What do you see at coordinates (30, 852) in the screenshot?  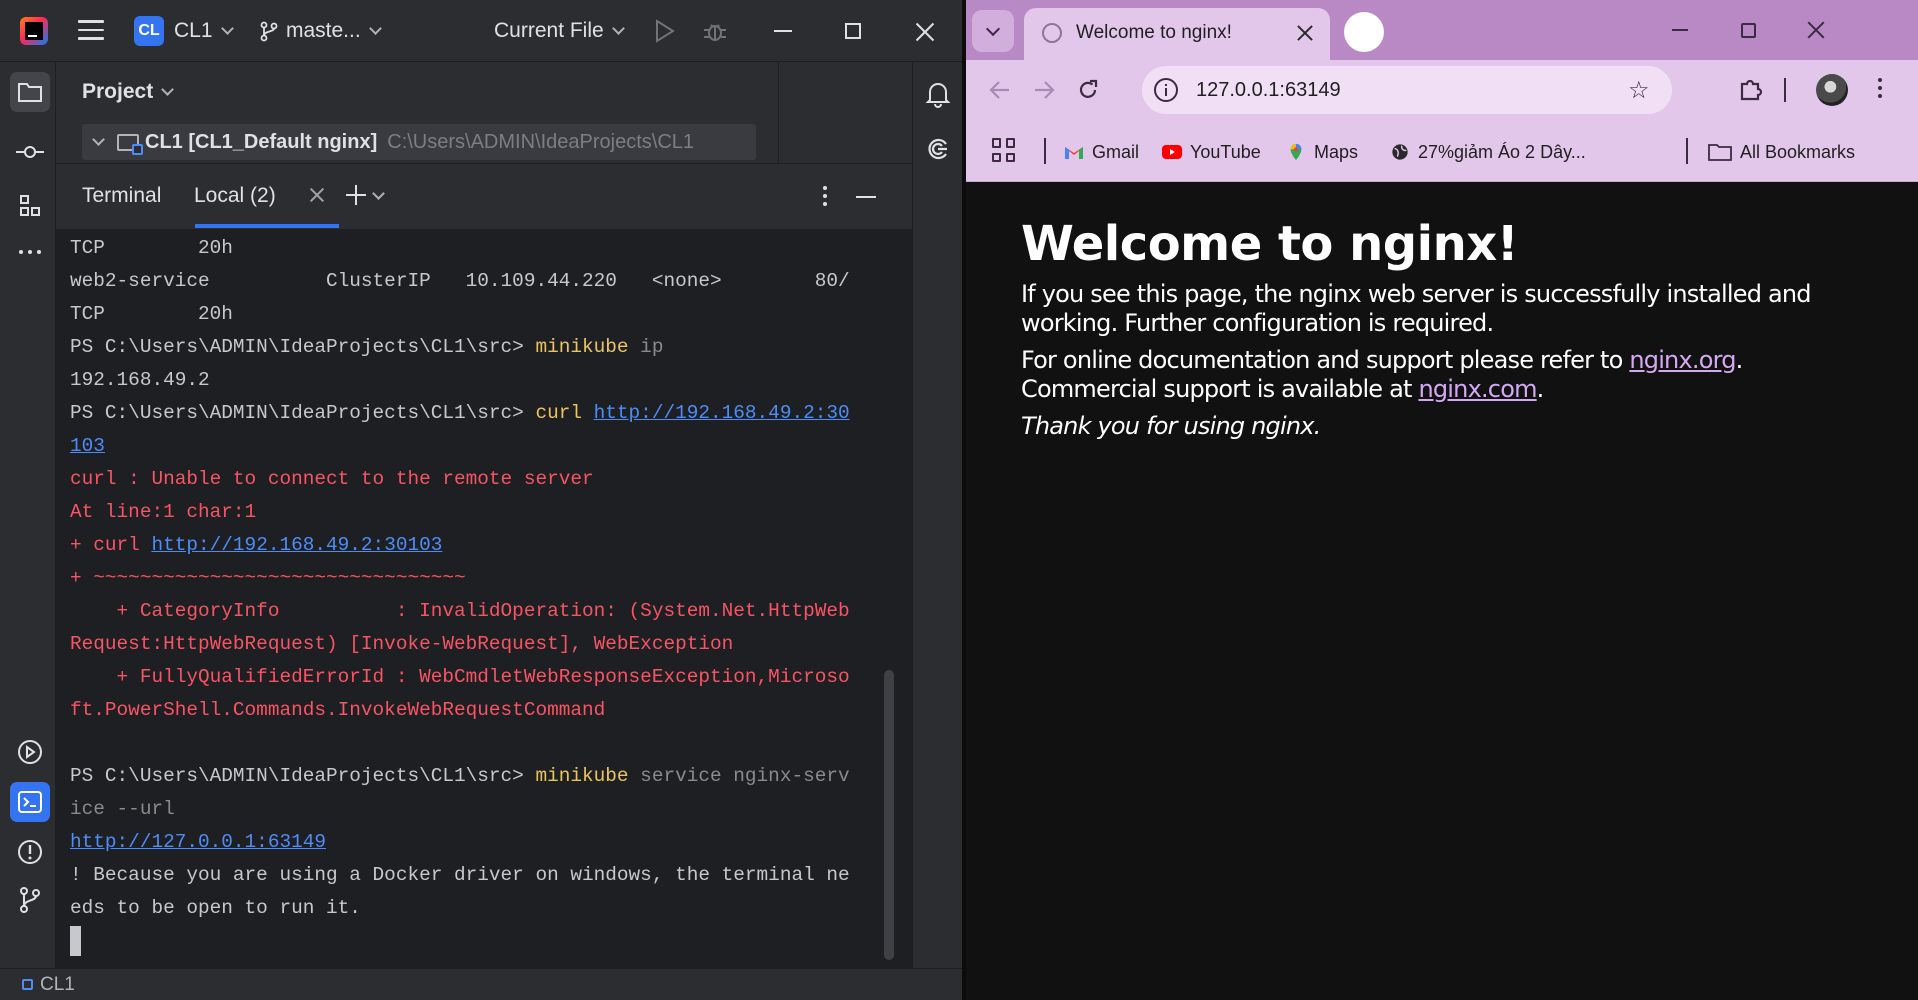 I see `problems-tool-button` at bounding box center [30, 852].